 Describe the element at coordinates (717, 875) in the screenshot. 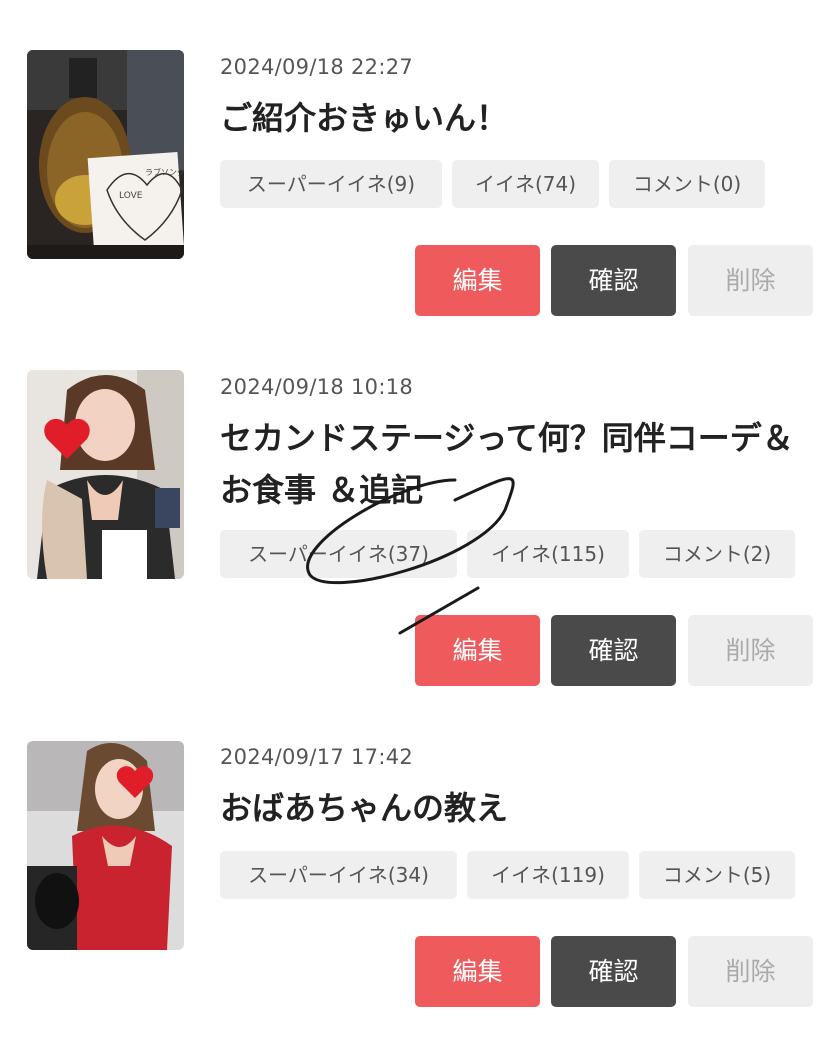

I see `comment-count: コメント(5)` at that location.